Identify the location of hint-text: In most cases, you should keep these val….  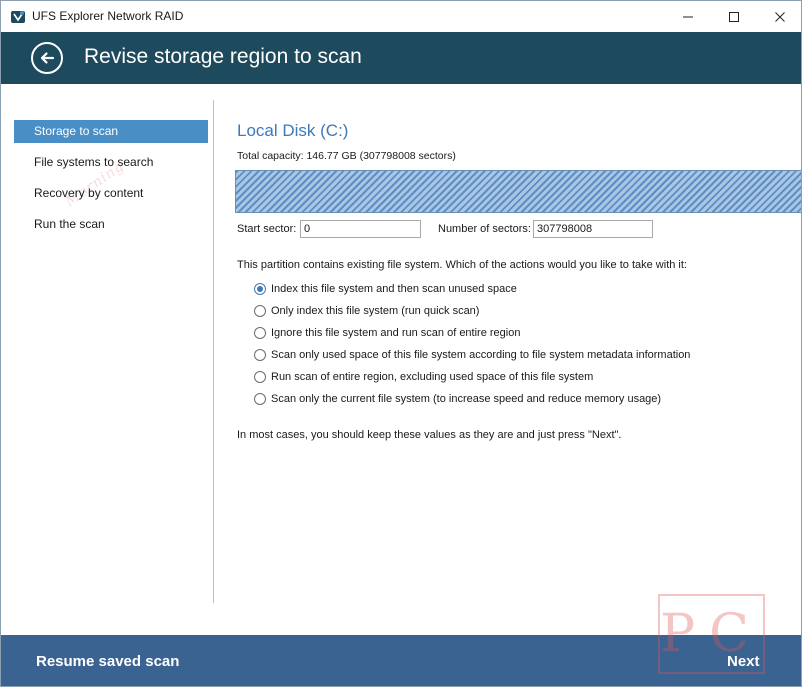
(429, 435).